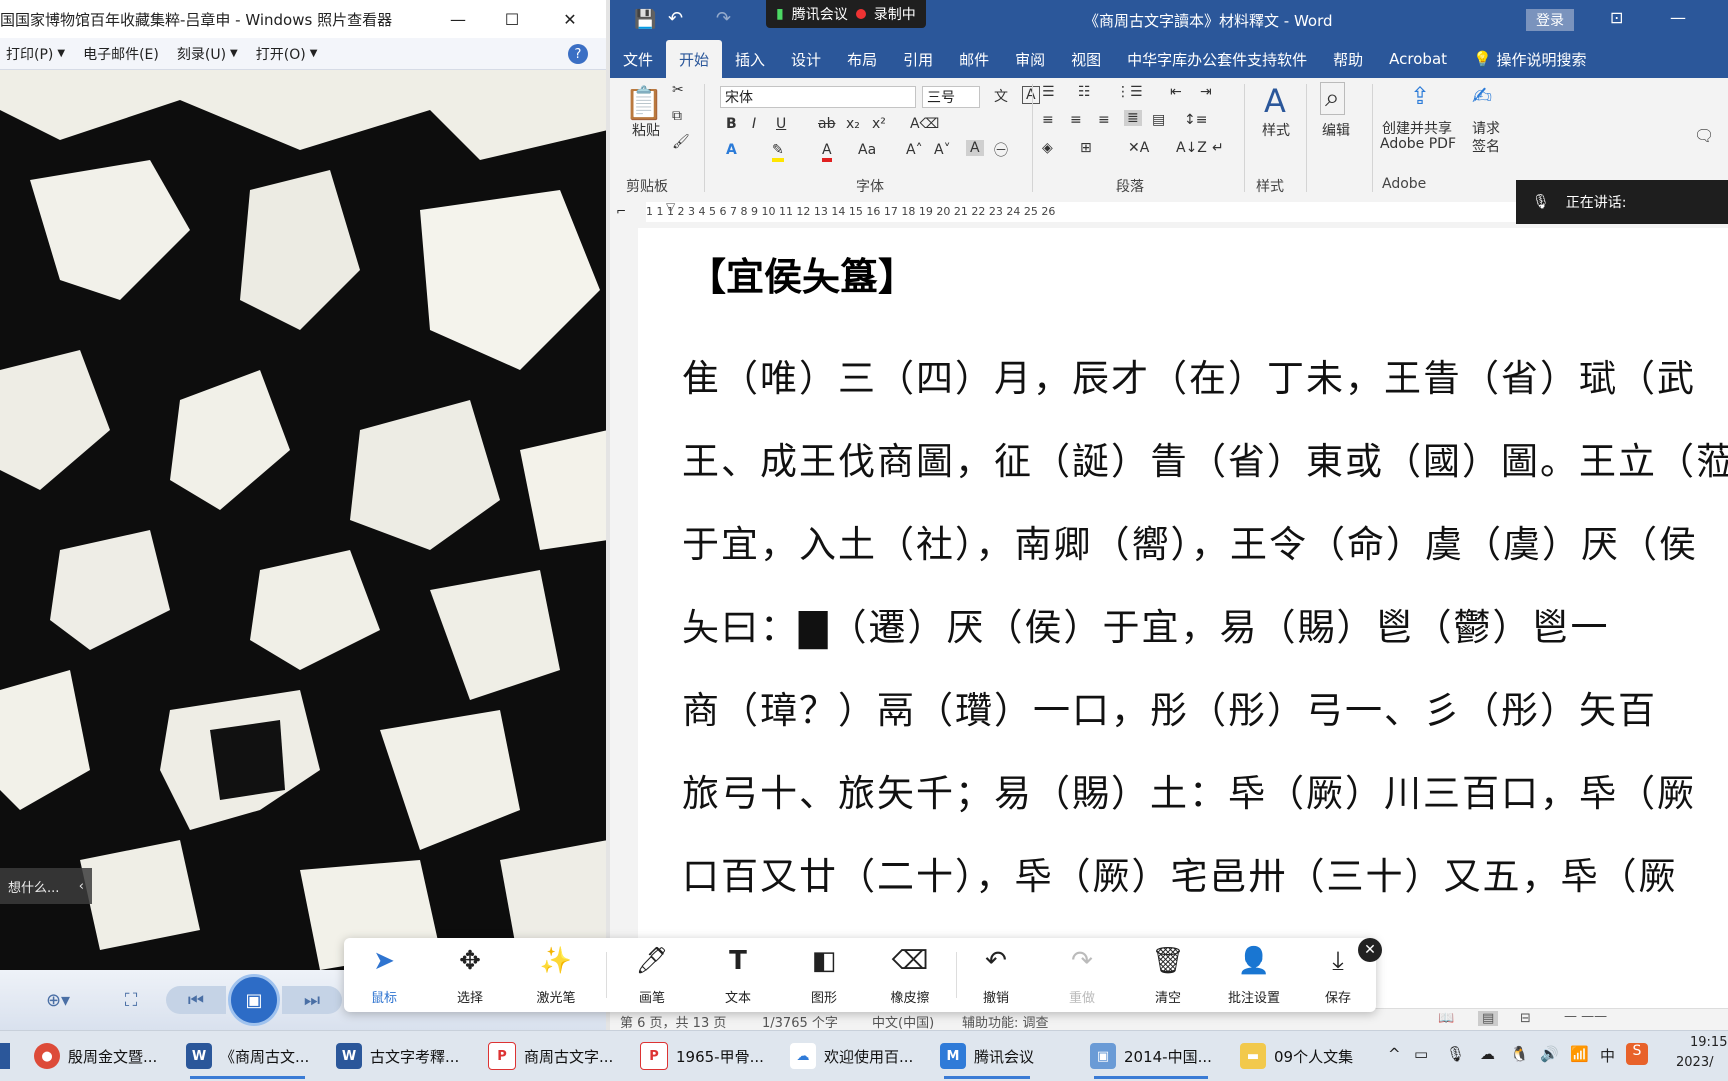 The height and width of the screenshot is (1081, 1728). I want to click on enclose-char-icon: ㊀, so click(1001, 150).